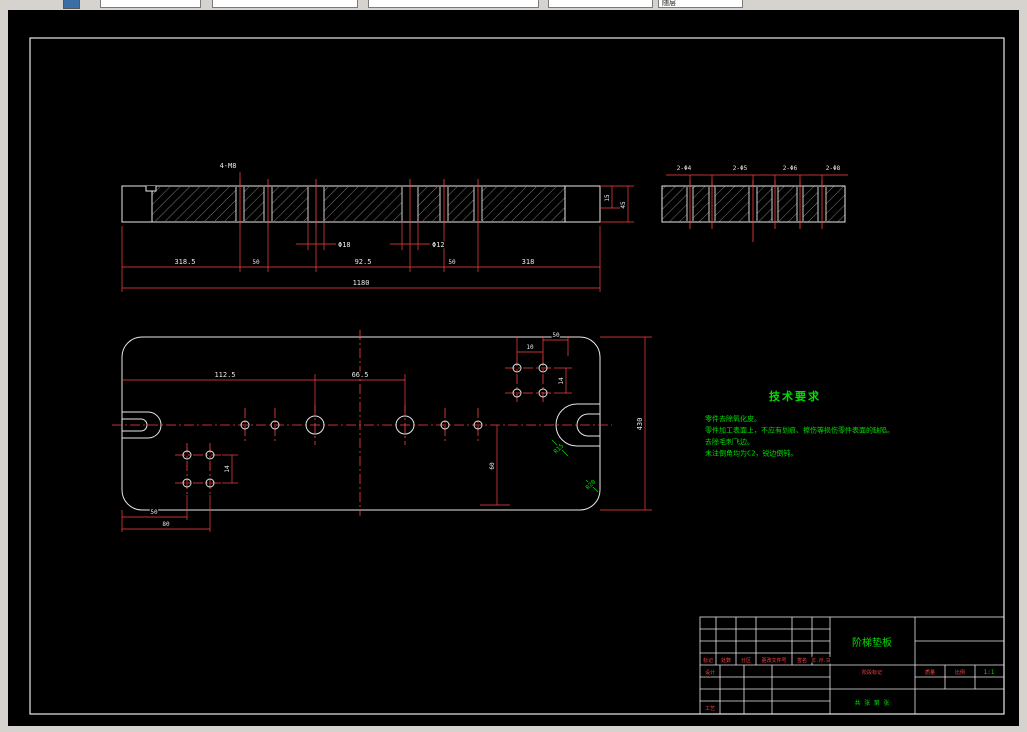 Image resolution: width=1027 pixels, height=732 pixels. Describe the element at coordinates (930, 672) in the screenshot. I see `titleblock-label: 质量` at that location.